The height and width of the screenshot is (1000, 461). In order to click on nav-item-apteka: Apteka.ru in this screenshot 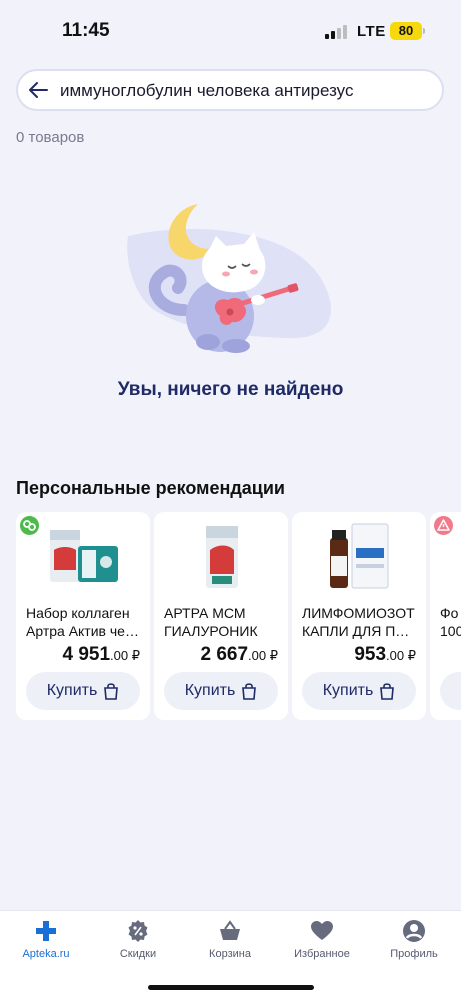, I will do `click(46, 944)`.